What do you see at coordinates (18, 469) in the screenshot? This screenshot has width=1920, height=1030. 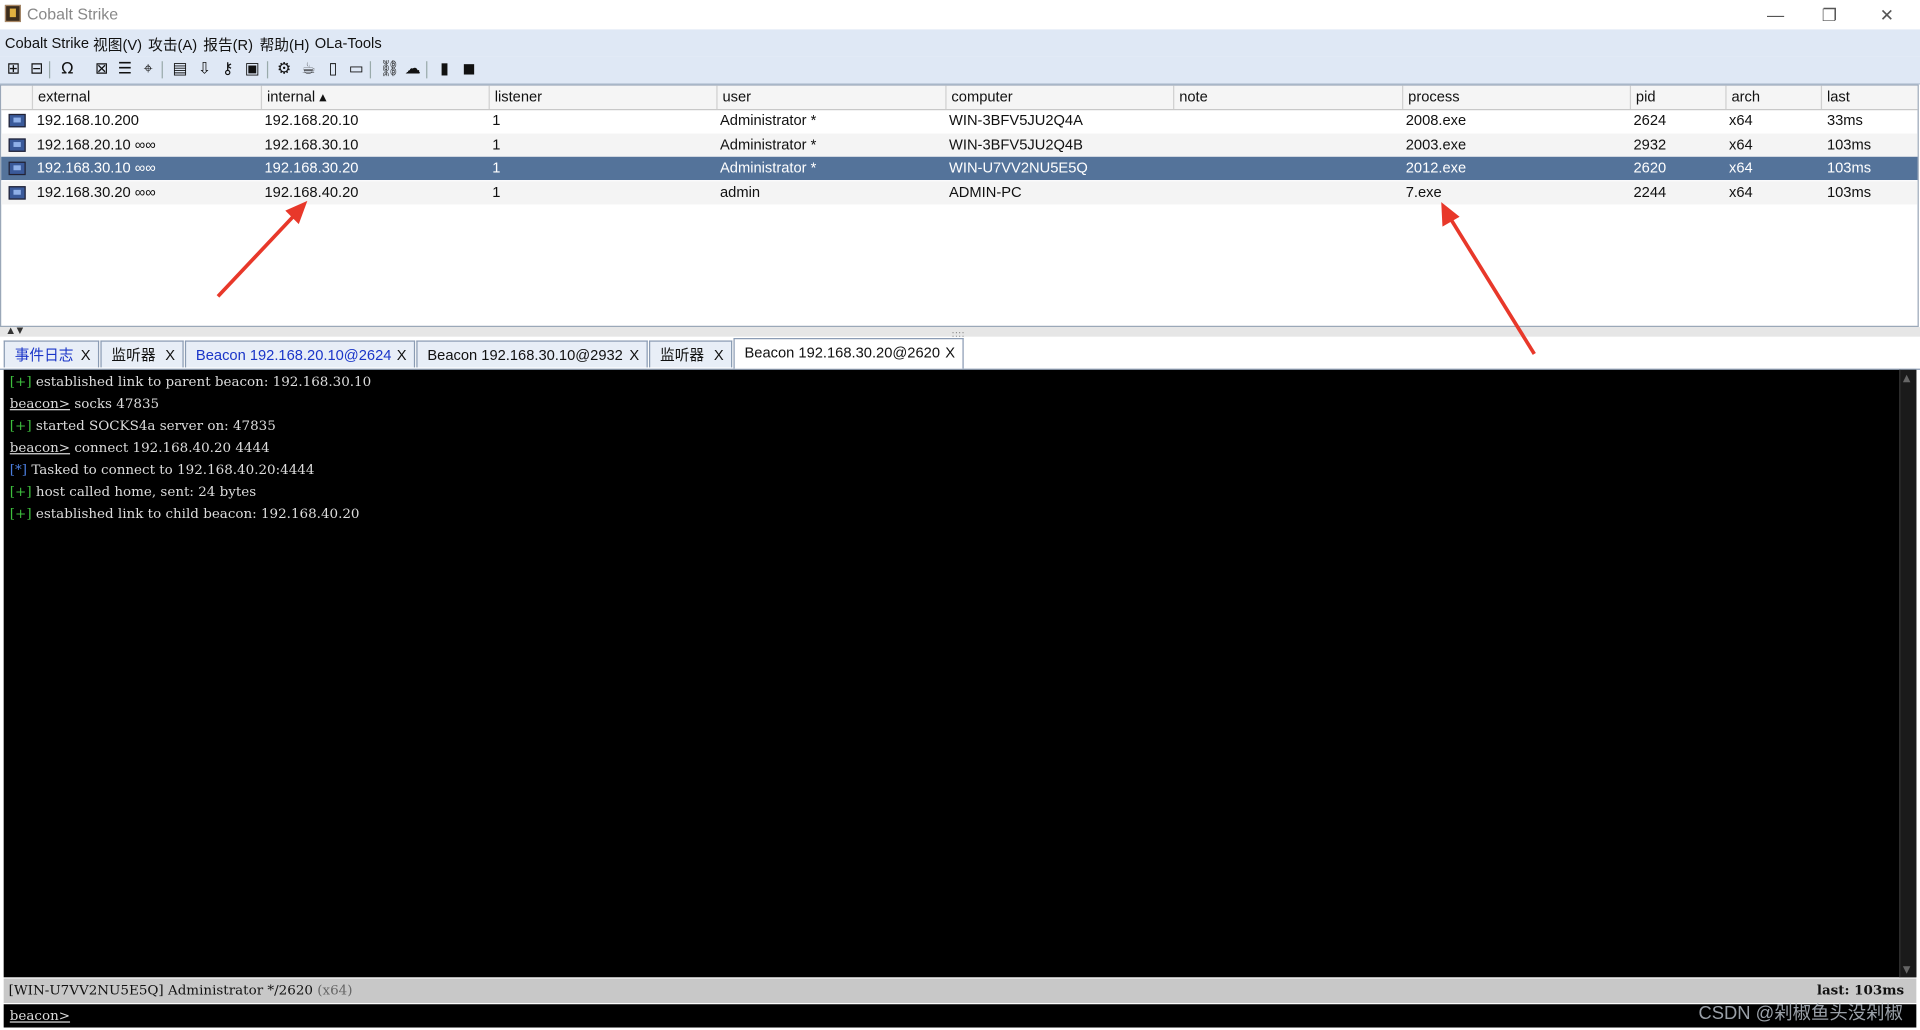 I see `console-status-tag: [*]` at bounding box center [18, 469].